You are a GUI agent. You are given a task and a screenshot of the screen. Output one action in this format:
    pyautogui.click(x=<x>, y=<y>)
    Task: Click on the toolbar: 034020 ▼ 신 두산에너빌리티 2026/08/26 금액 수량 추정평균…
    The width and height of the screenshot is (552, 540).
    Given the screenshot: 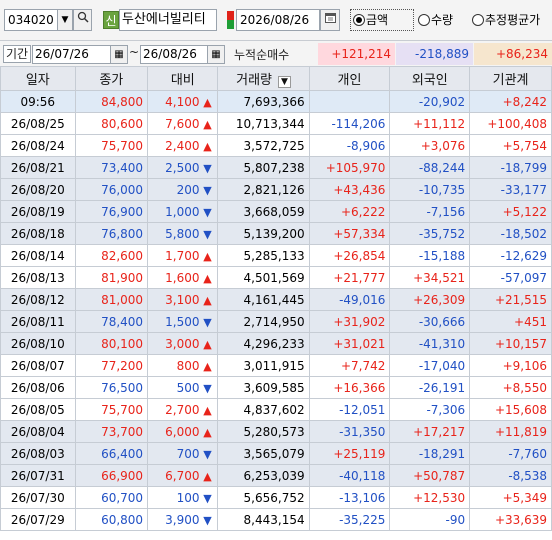 What is the action you would take?
    pyautogui.click(x=276, y=20)
    